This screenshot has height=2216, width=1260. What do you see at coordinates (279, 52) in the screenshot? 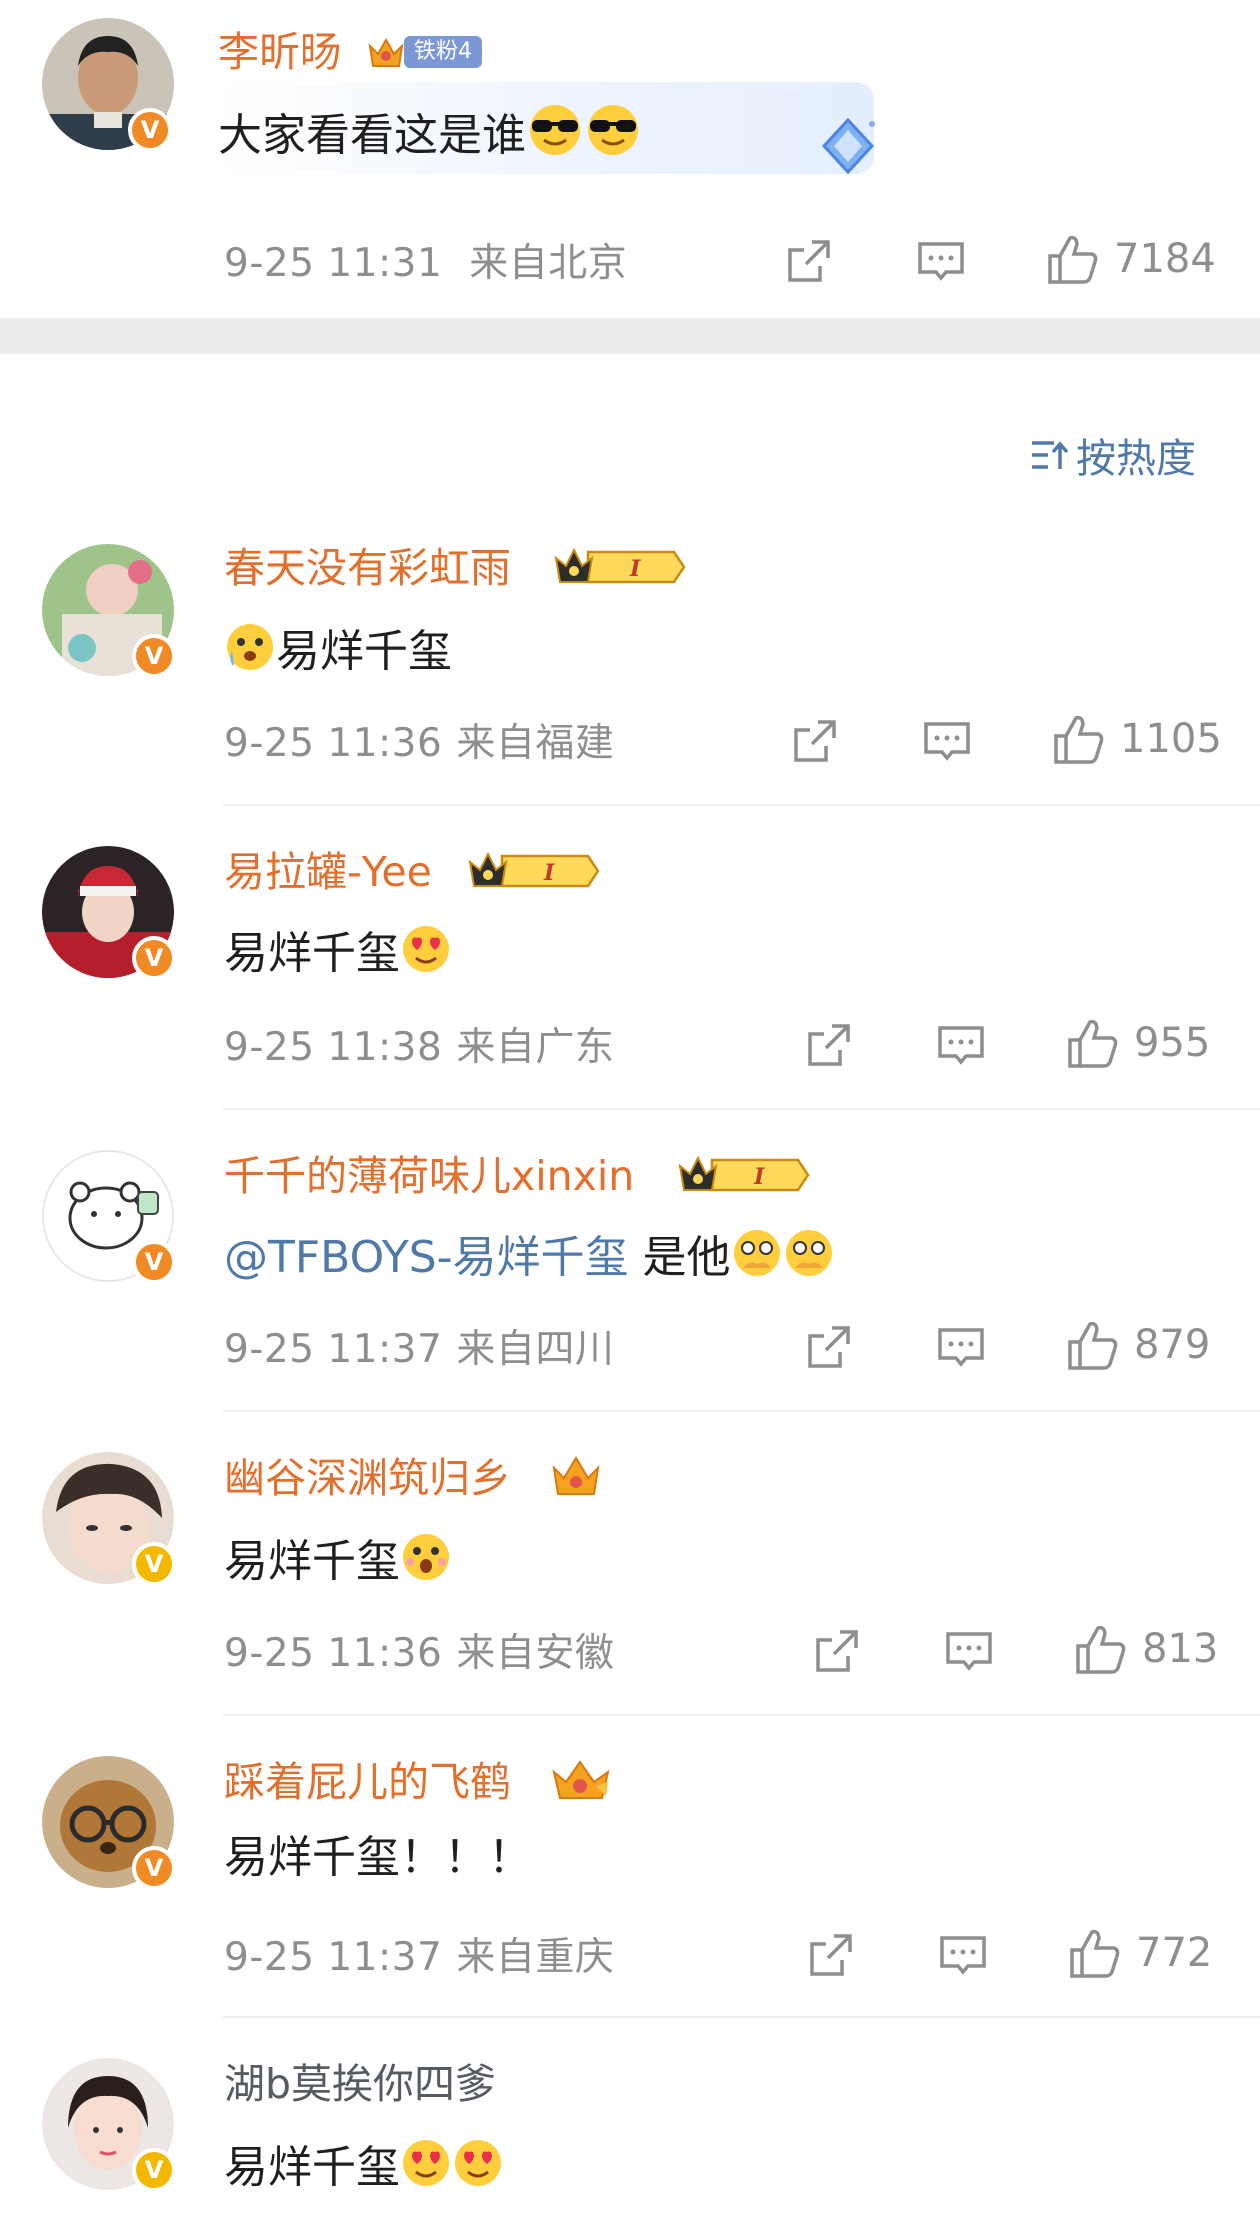
I see `post-author-name: 李昕旸` at bounding box center [279, 52].